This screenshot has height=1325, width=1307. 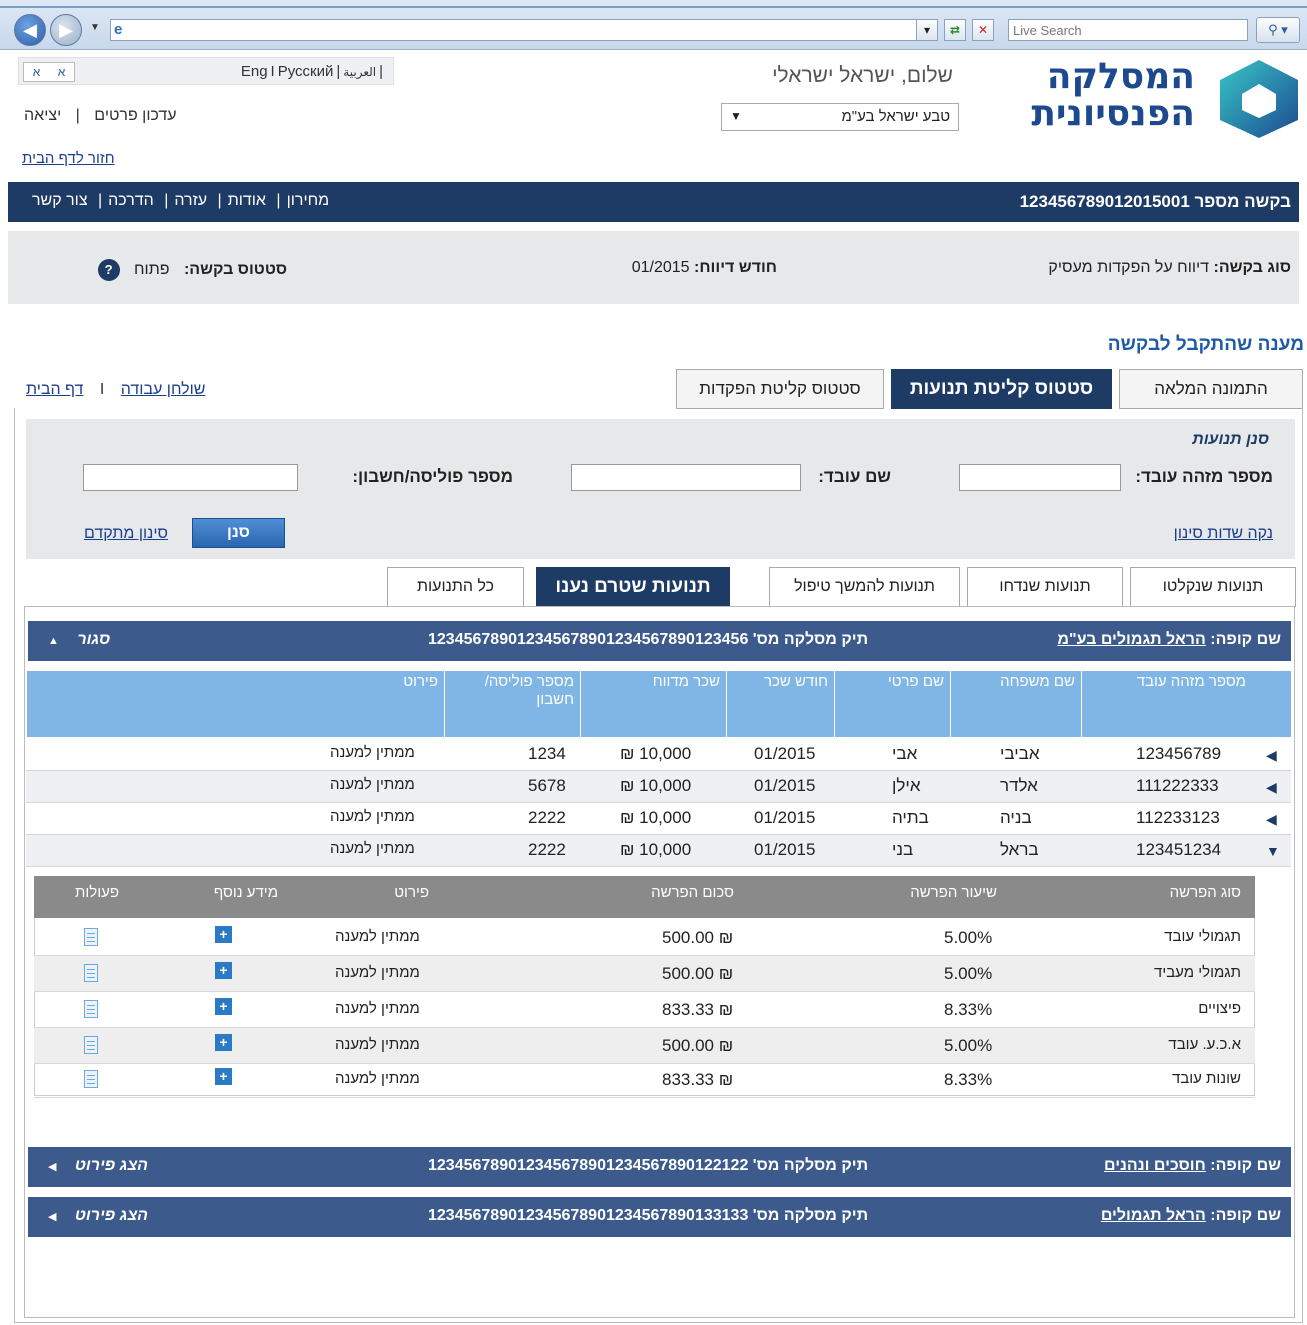 I want to click on cell-type: פיצויים, so click(x=1219, y=1008).